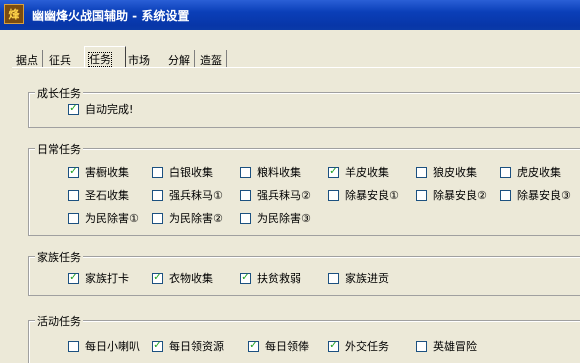 This screenshot has width=580, height=363. I want to click on daily-quests-title: 日常任务, so click(59, 149).